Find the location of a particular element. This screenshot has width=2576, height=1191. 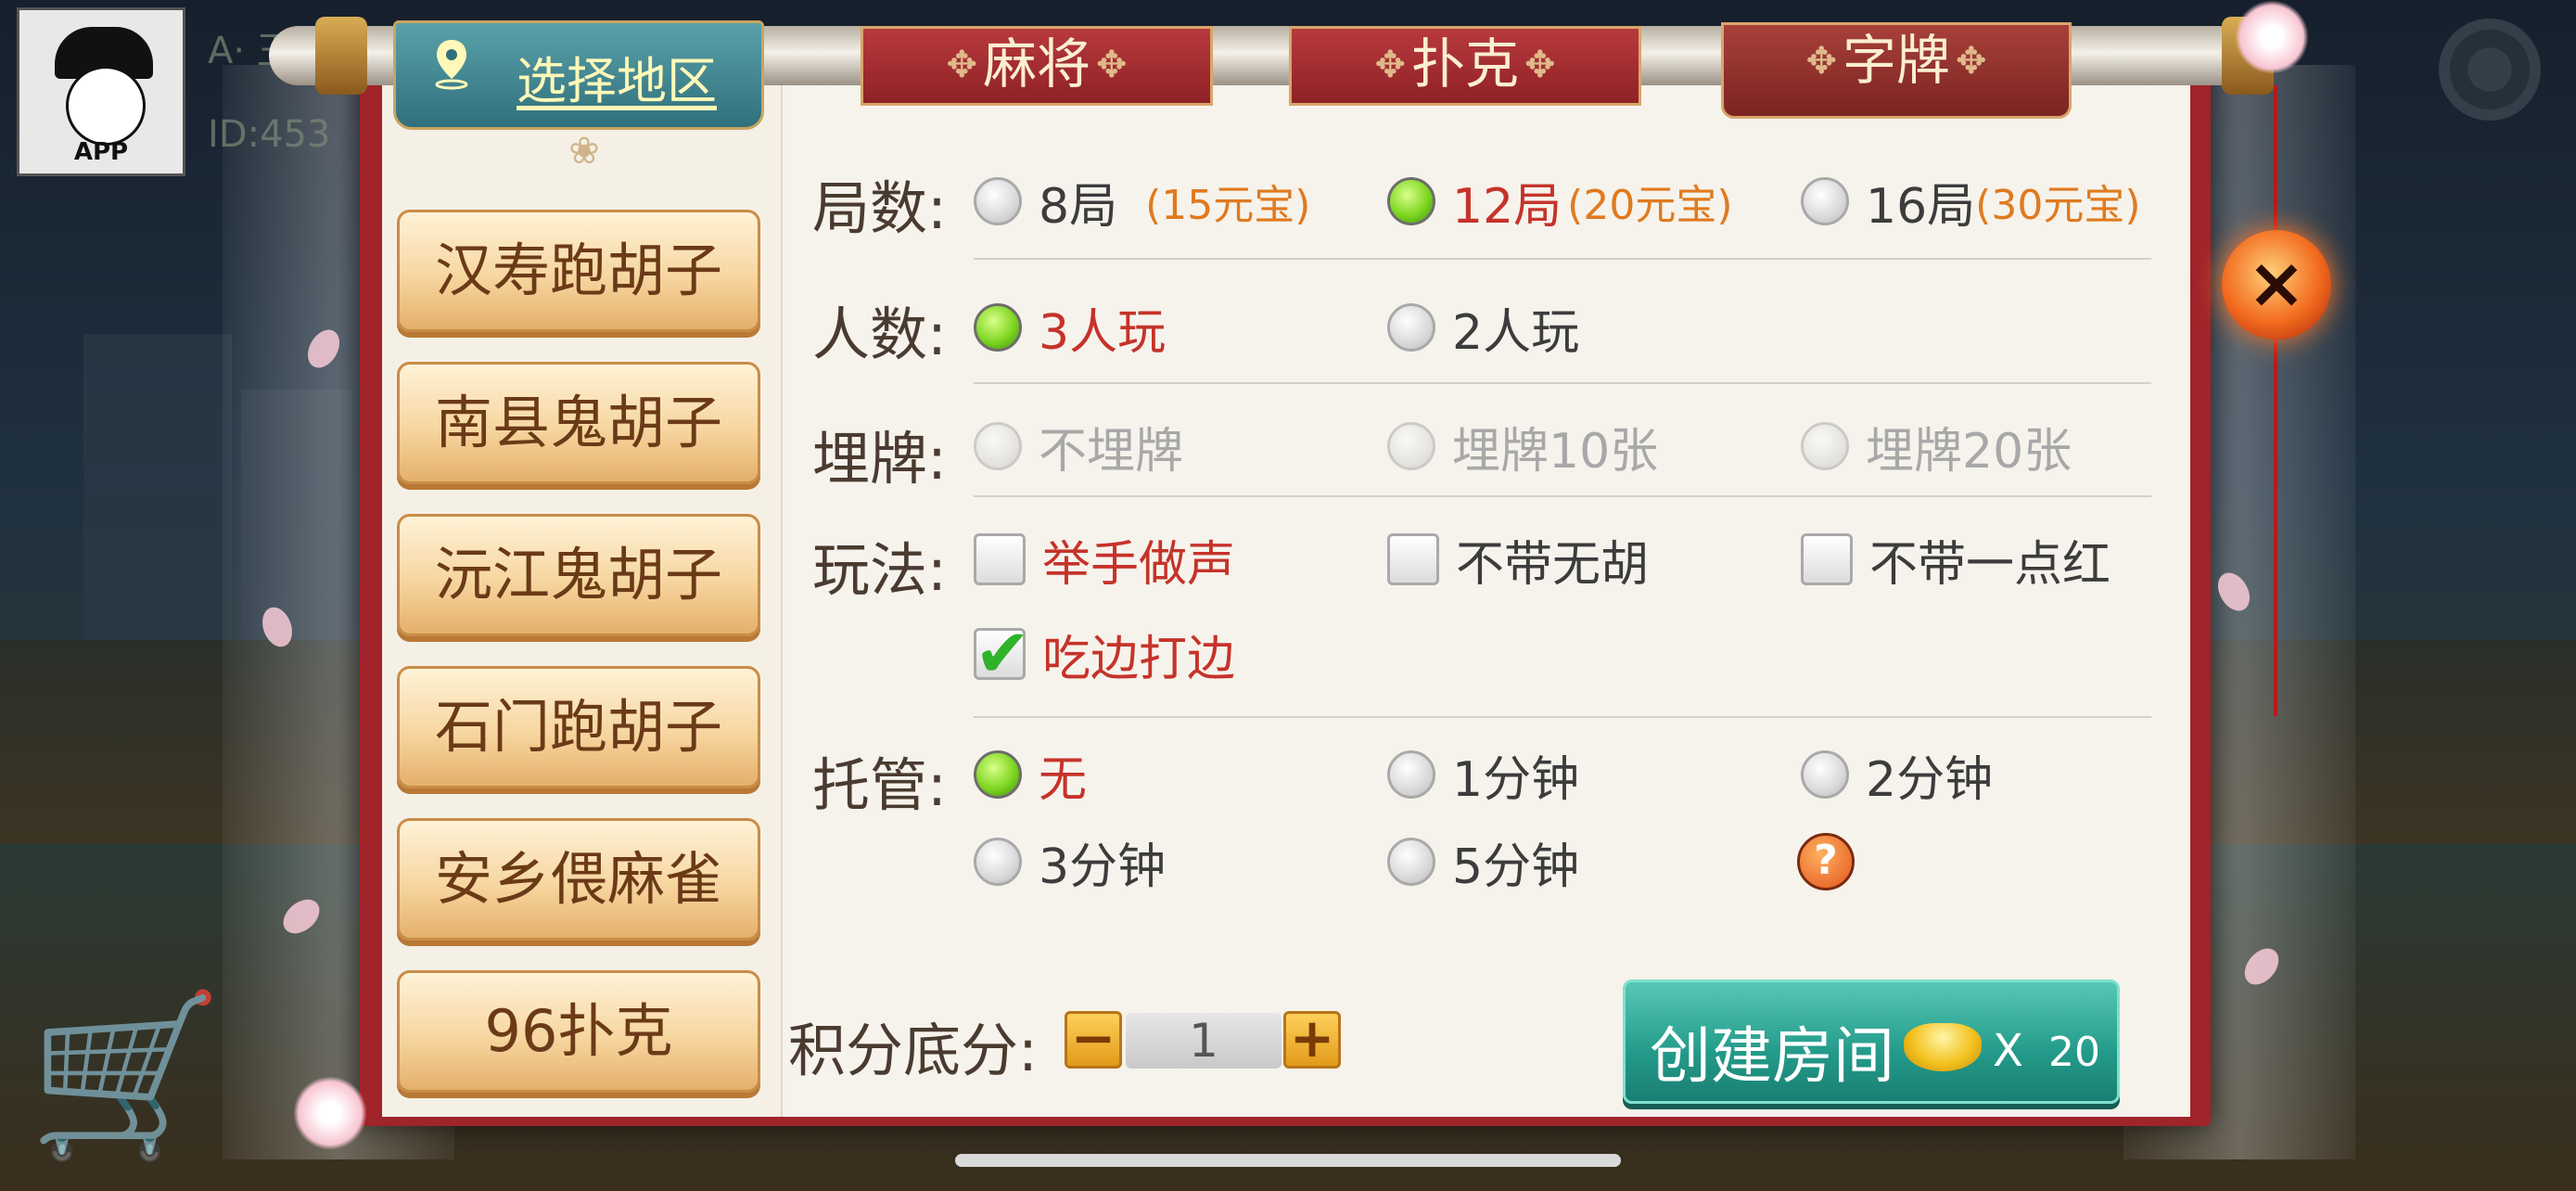

home-indicator is located at coordinates (1288, 1160).